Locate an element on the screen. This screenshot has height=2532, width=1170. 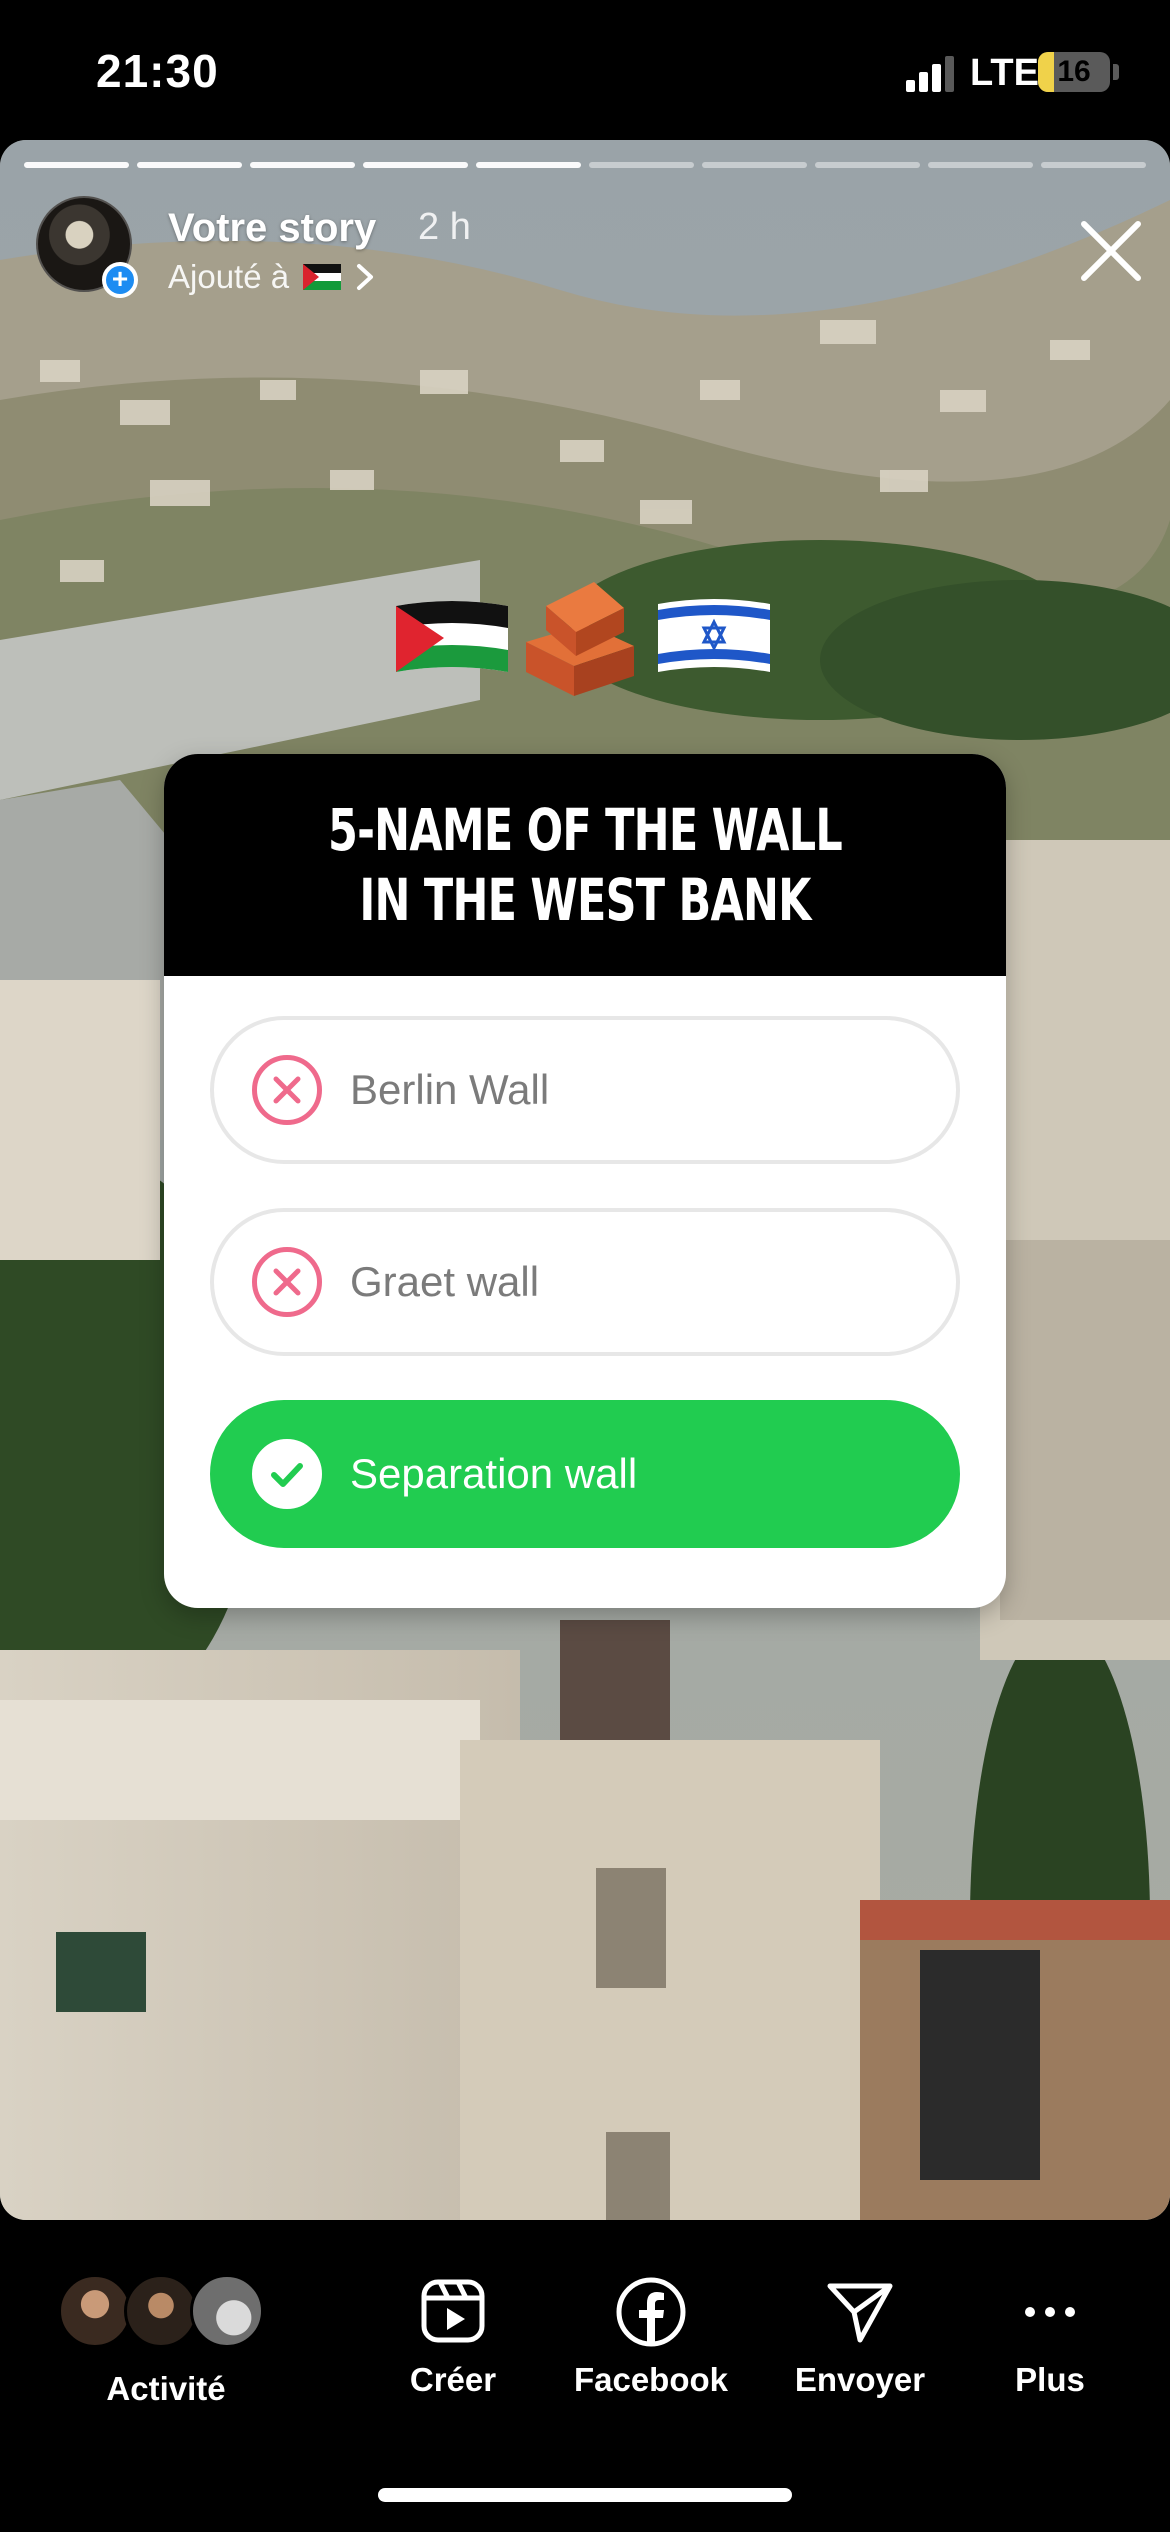
create-label: Créer is located at coordinates (453, 2379).